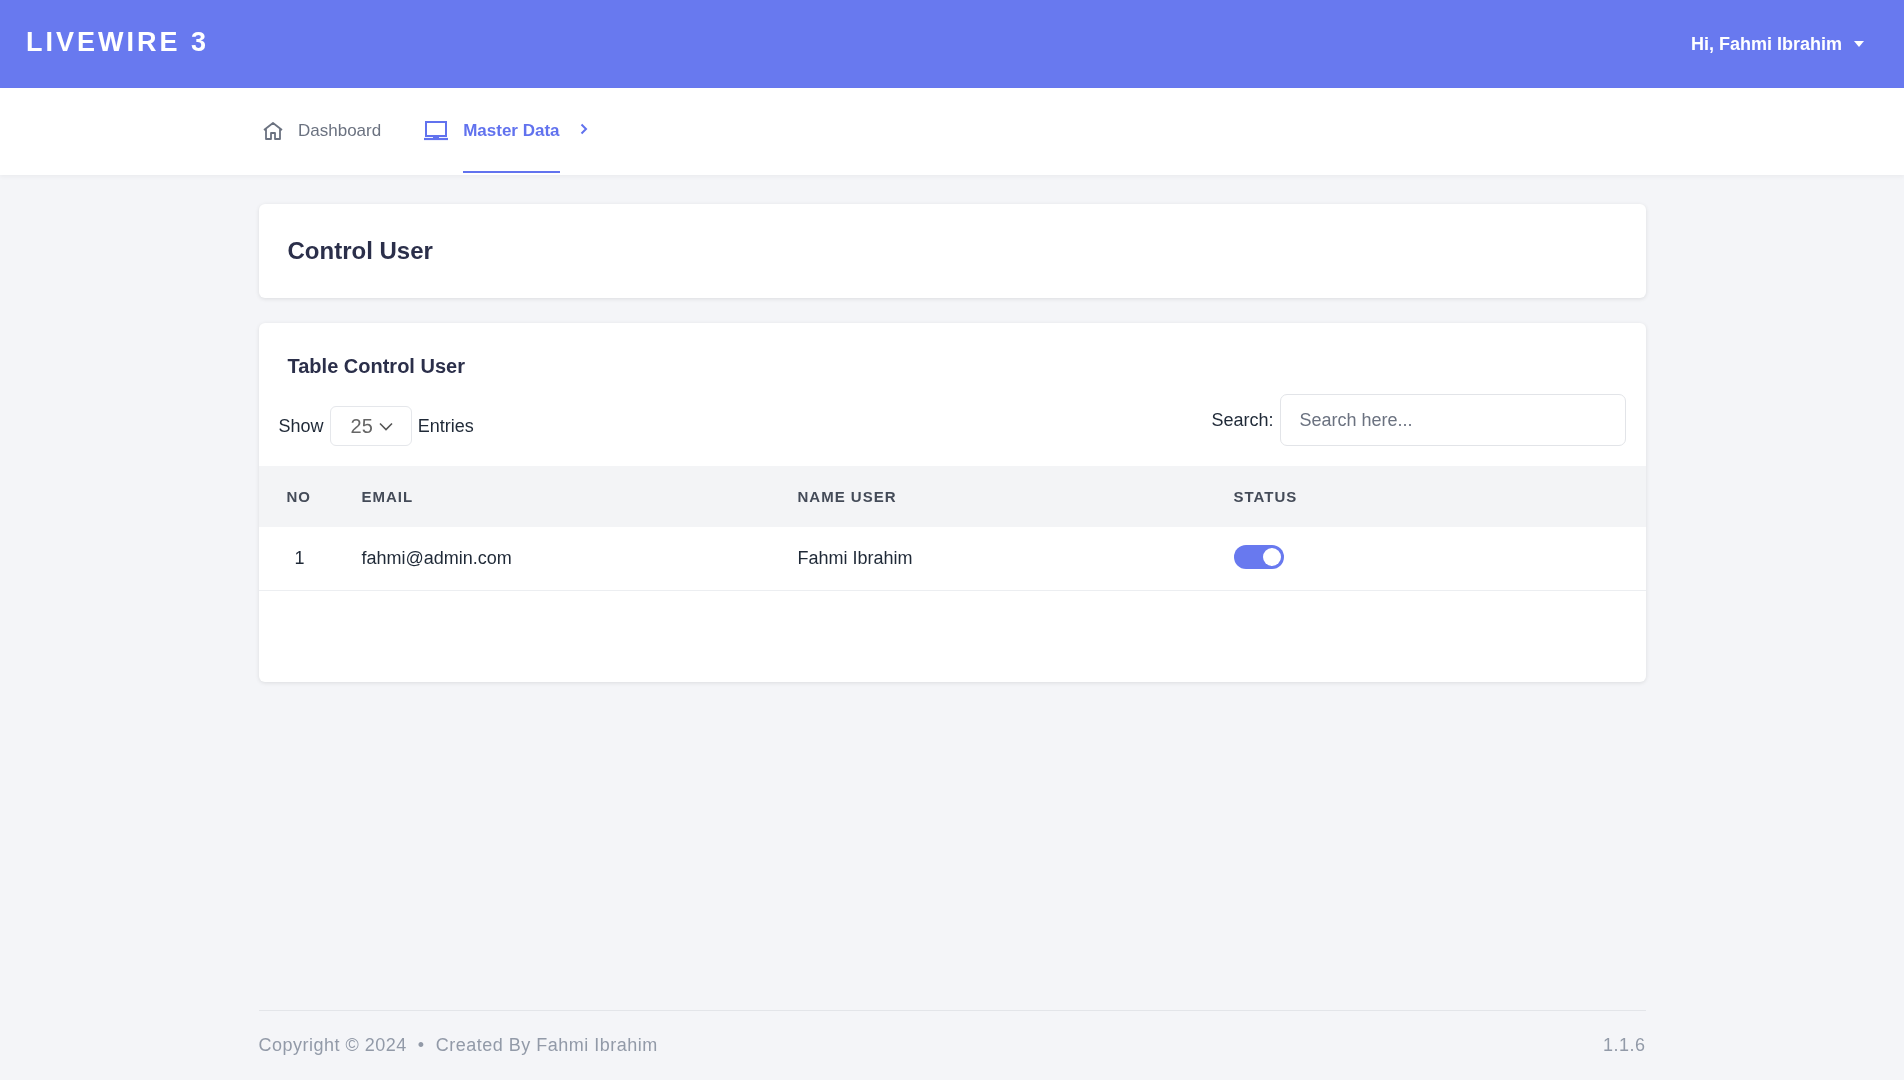  I want to click on laptop-icon, so click(436, 130).